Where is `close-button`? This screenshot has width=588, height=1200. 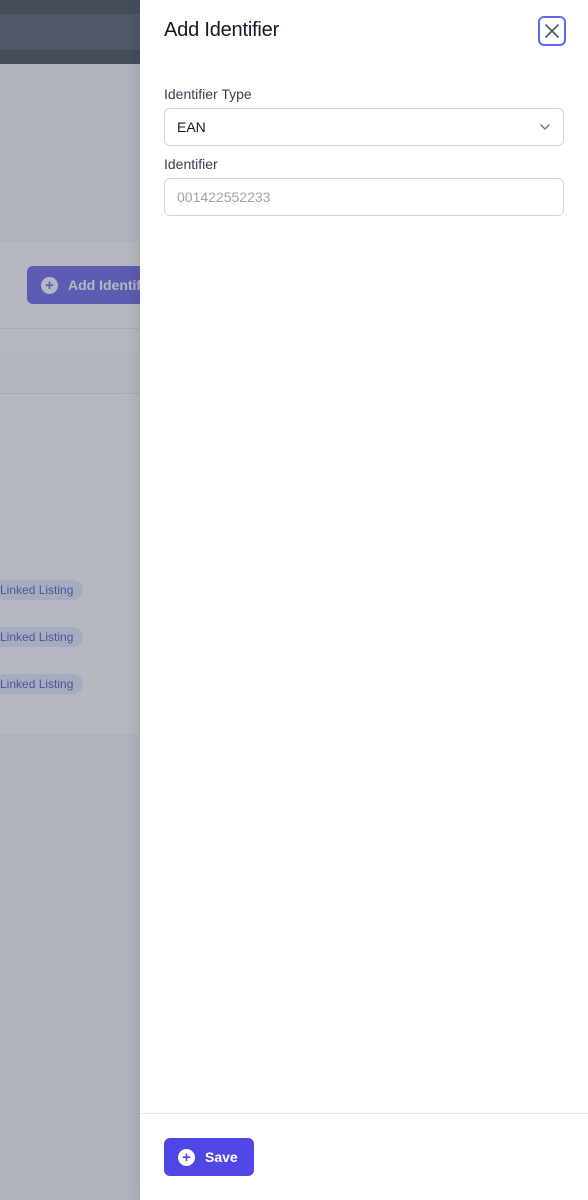
close-button is located at coordinates (552, 31).